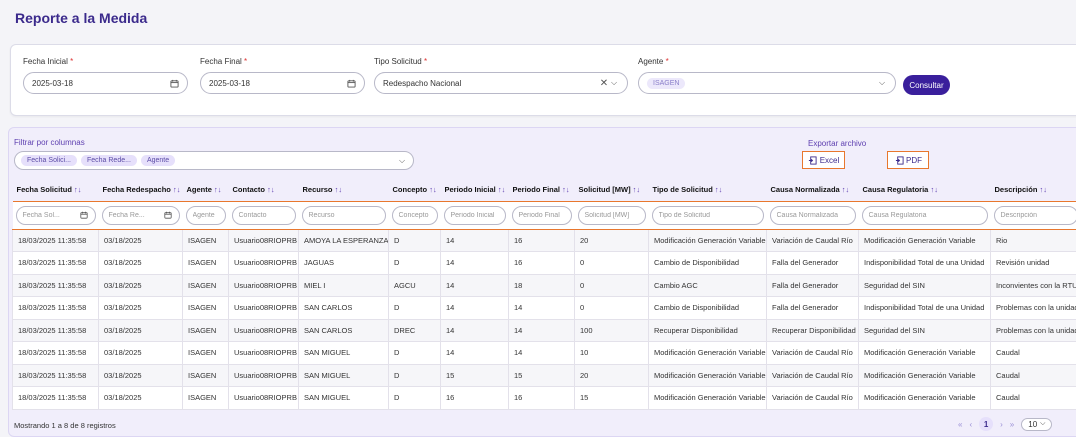  Describe the element at coordinates (414, 215) in the screenshot. I see `column-filter-input: Concepto` at that location.